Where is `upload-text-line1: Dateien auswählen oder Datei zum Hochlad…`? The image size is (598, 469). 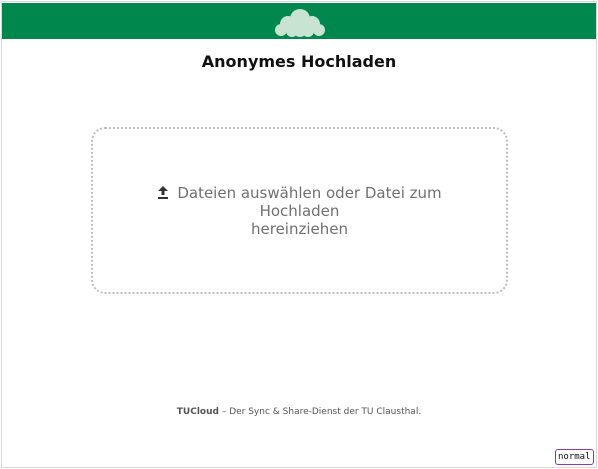 upload-text-line1: Dateien auswählen oder Datei zum Hochlad… is located at coordinates (309, 201).